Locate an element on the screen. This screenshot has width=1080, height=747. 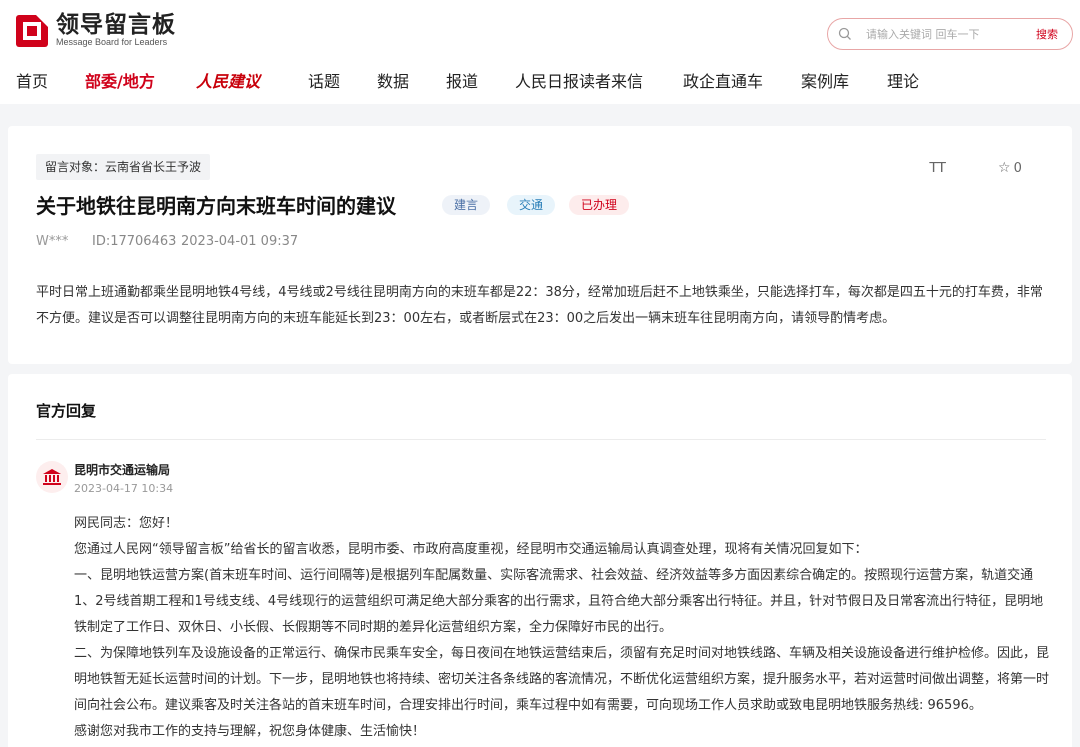
reply-org: 昆明市交通运输局 is located at coordinates (122, 470).